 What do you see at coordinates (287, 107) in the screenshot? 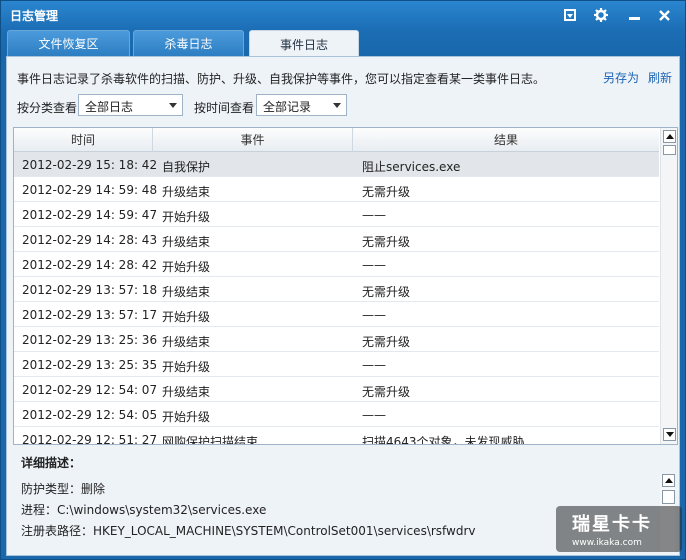
I see `time-select-value: 全部记录` at bounding box center [287, 107].